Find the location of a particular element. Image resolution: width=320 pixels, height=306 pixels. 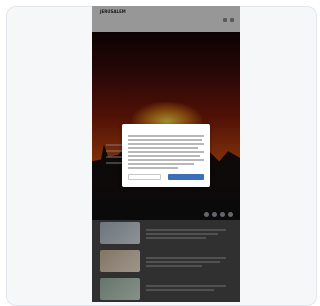

cookie-consent-dialog is located at coordinates (166, 155).